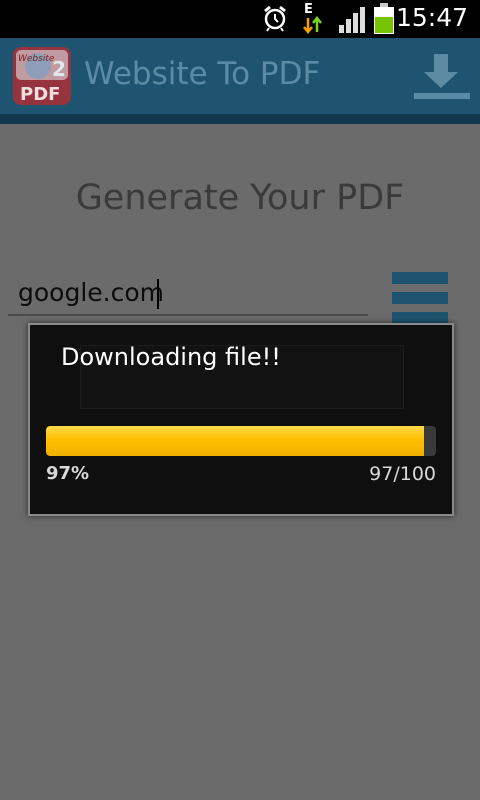  Describe the element at coordinates (42, 76) in the screenshot. I see `app-logo: Website 2 PDF` at that location.